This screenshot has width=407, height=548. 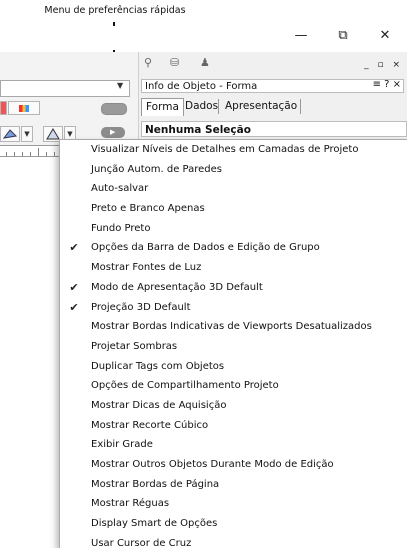 I want to click on menu-item-label: Exibir Grade, so click(x=122, y=445).